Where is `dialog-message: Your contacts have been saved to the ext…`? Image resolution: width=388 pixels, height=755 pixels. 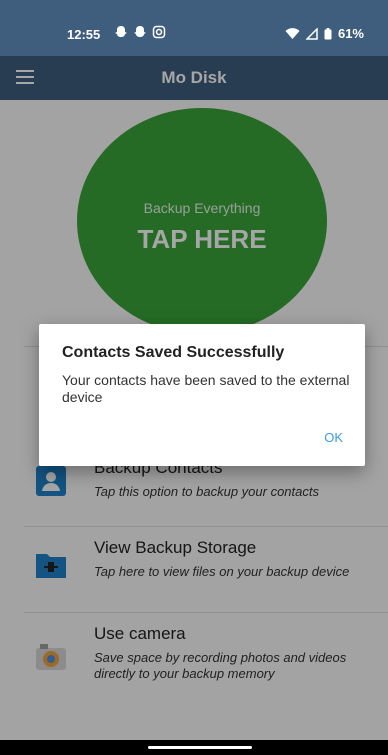 dialog-message: Your contacts have been saved to the ext… is located at coordinates (206, 388).